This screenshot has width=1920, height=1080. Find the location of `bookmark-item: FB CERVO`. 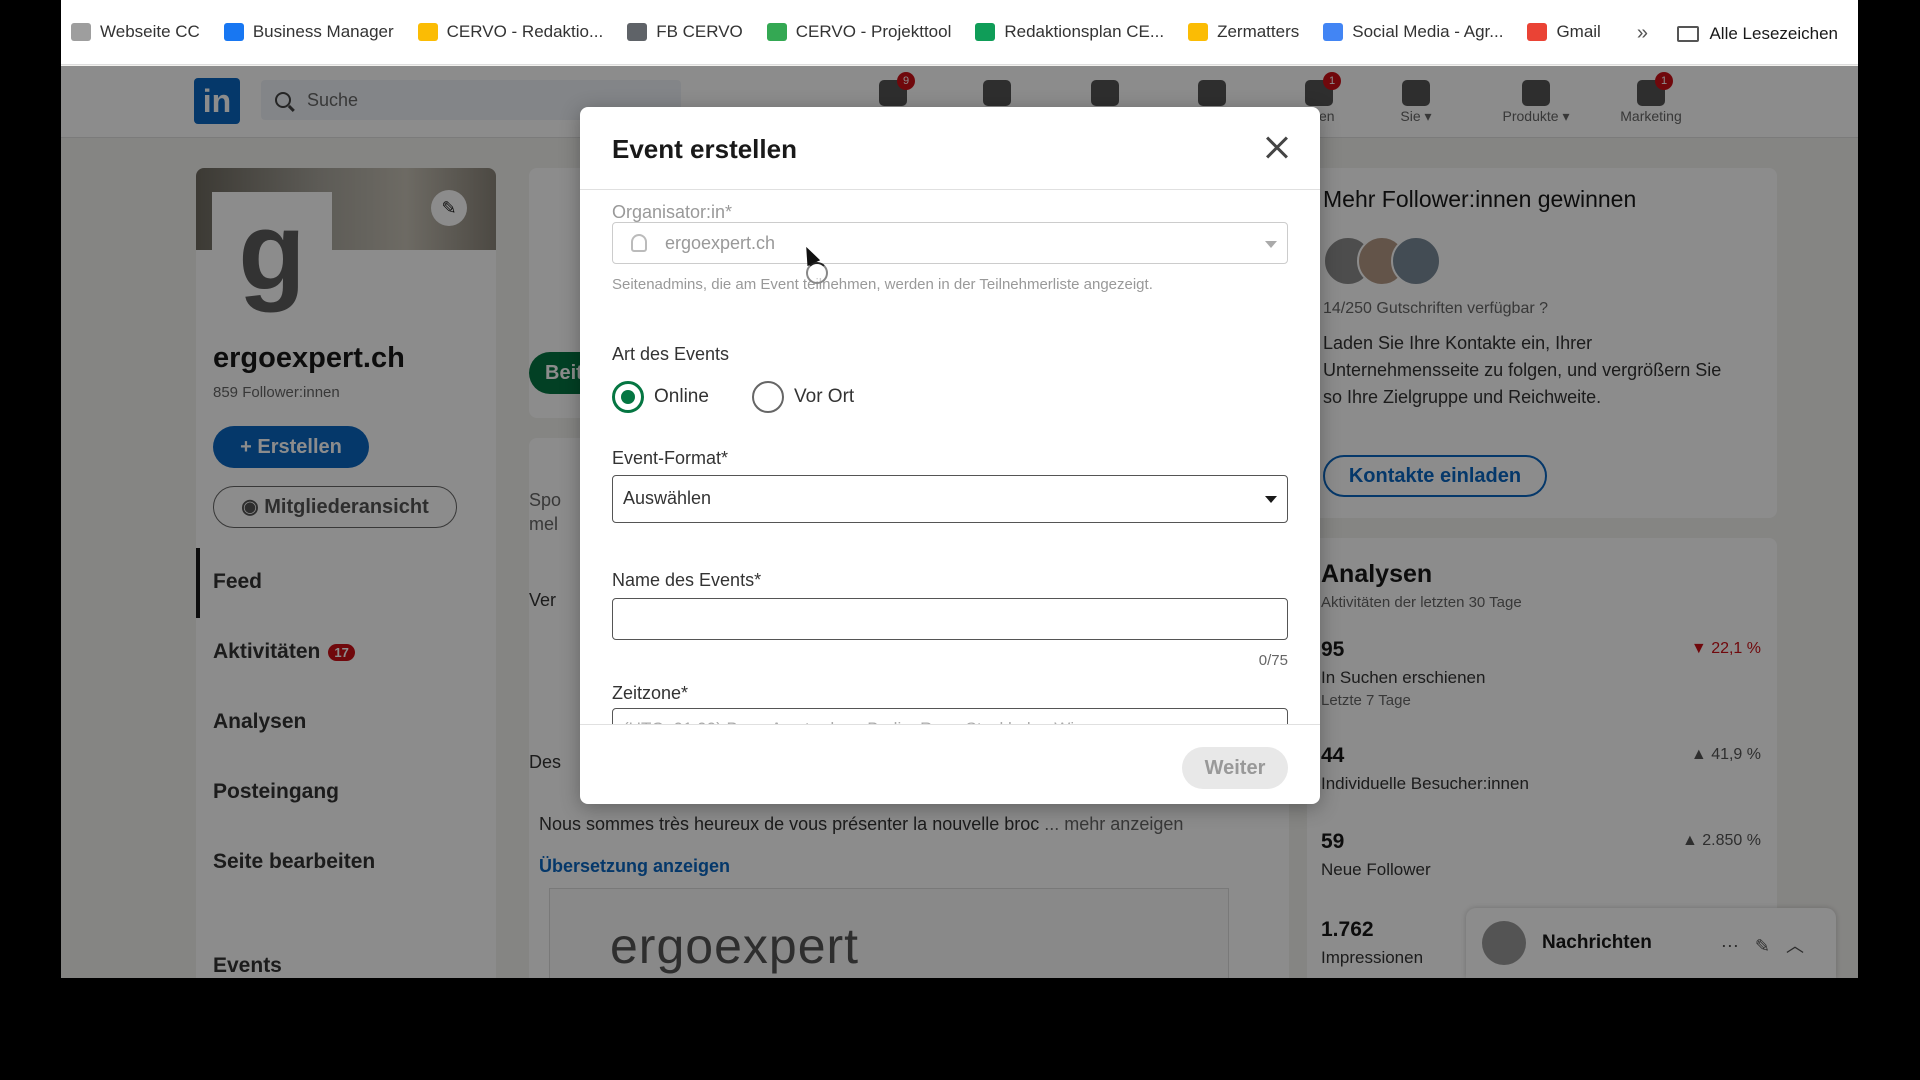

bookmark-item: FB CERVO is located at coordinates (685, 32).